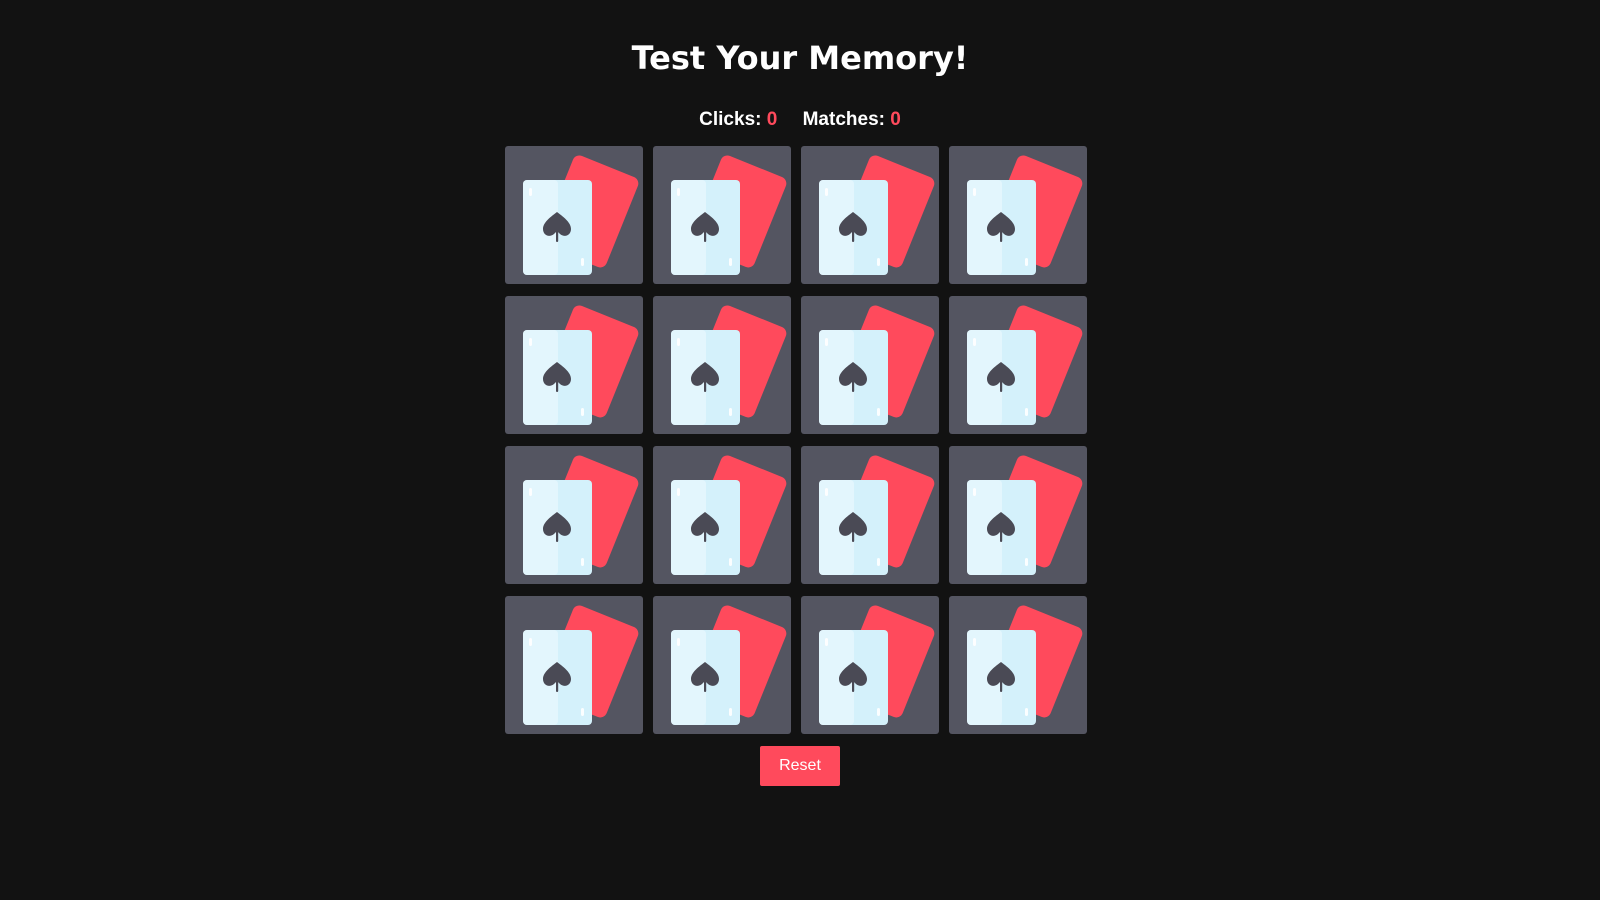 This screenshot has width=1600, height=900. What do you see at coordinates (800, 58) in the screenshot?
I see `page-title: Test Your Memory!` at bounding box center [800, 58].